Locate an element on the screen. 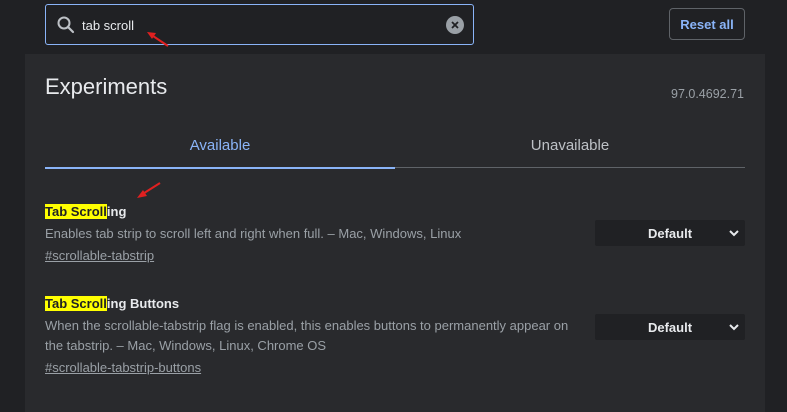 This screenshot has height=412, width=787. flag-name: Tab Scrolling is located at coordinates (395, 212).